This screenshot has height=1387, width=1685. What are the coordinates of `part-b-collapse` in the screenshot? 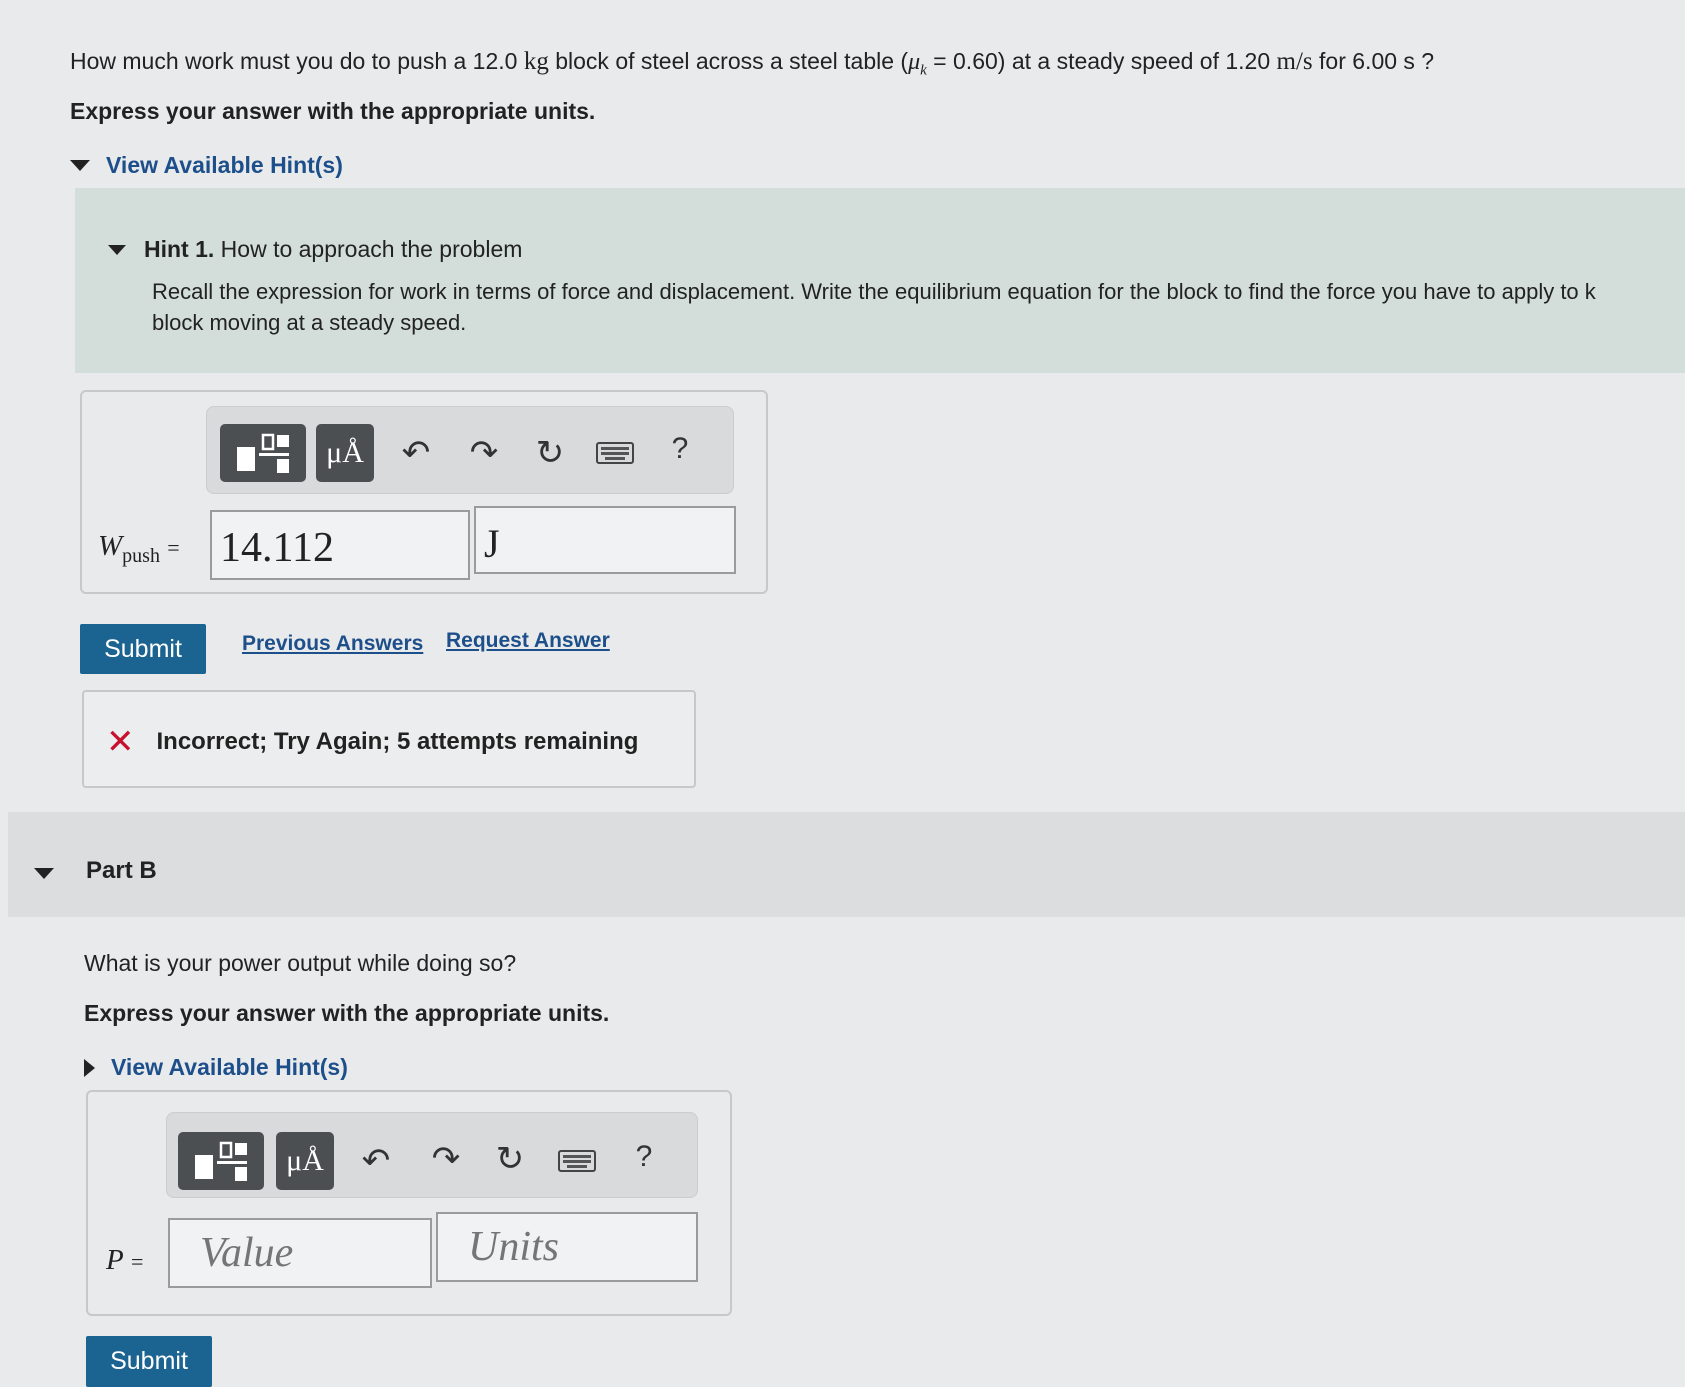 It's located at (44, 875).